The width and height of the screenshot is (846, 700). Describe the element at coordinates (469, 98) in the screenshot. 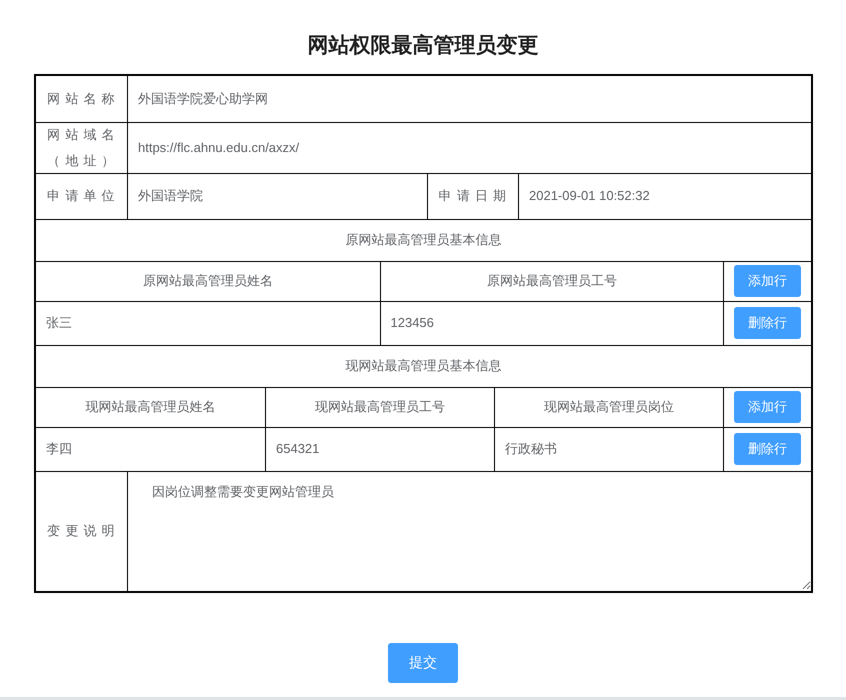

I see `input-field: 外国语学院爱心助学网` at that location.